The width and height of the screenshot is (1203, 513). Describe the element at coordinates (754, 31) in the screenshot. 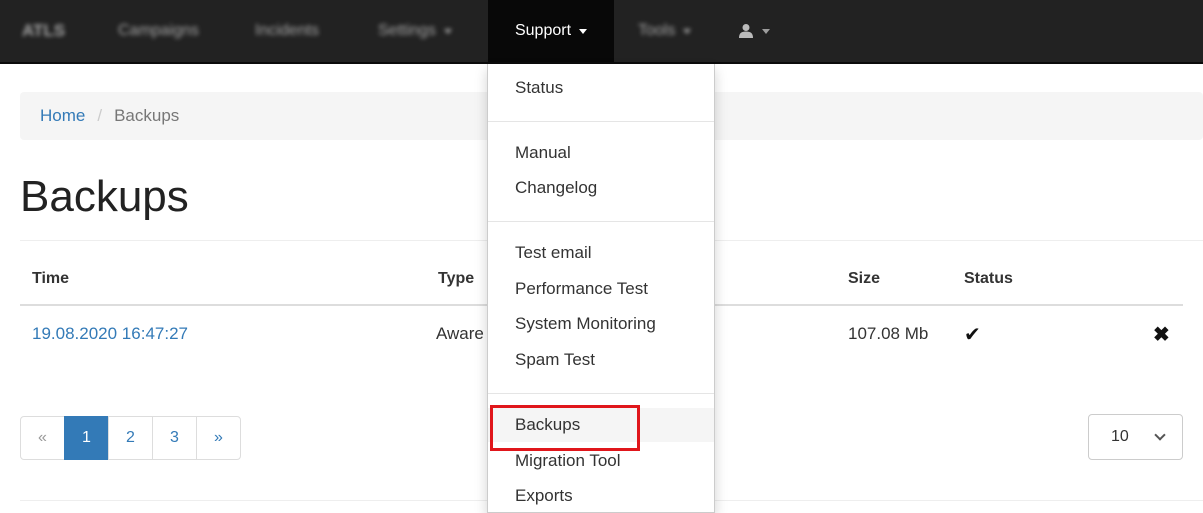

I see `nav-user-menu` at that location.